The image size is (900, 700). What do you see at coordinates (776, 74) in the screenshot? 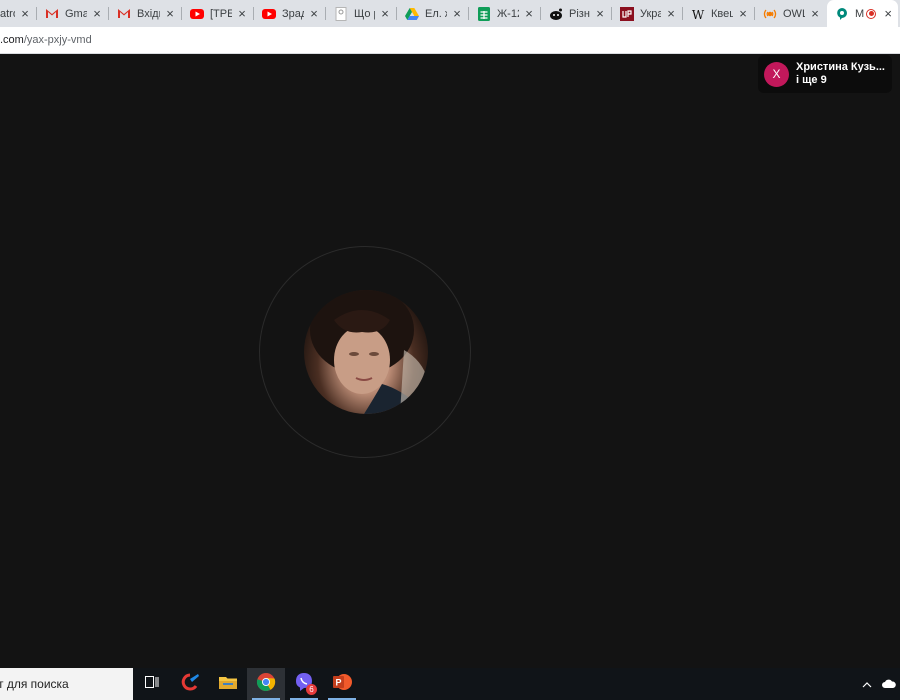
I see `participant-initial-avatar: X` at bounding box center [776, 74].